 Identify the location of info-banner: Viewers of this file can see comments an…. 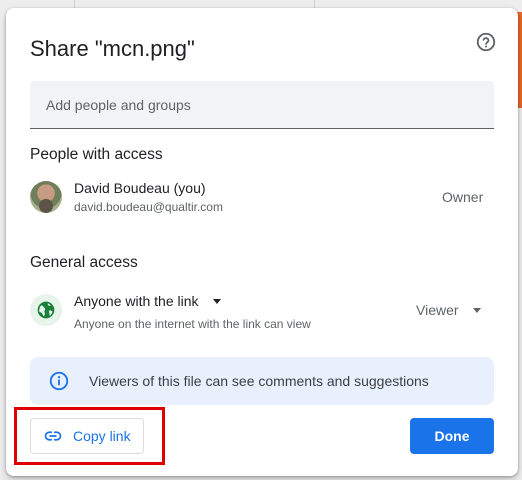
(262, 381).